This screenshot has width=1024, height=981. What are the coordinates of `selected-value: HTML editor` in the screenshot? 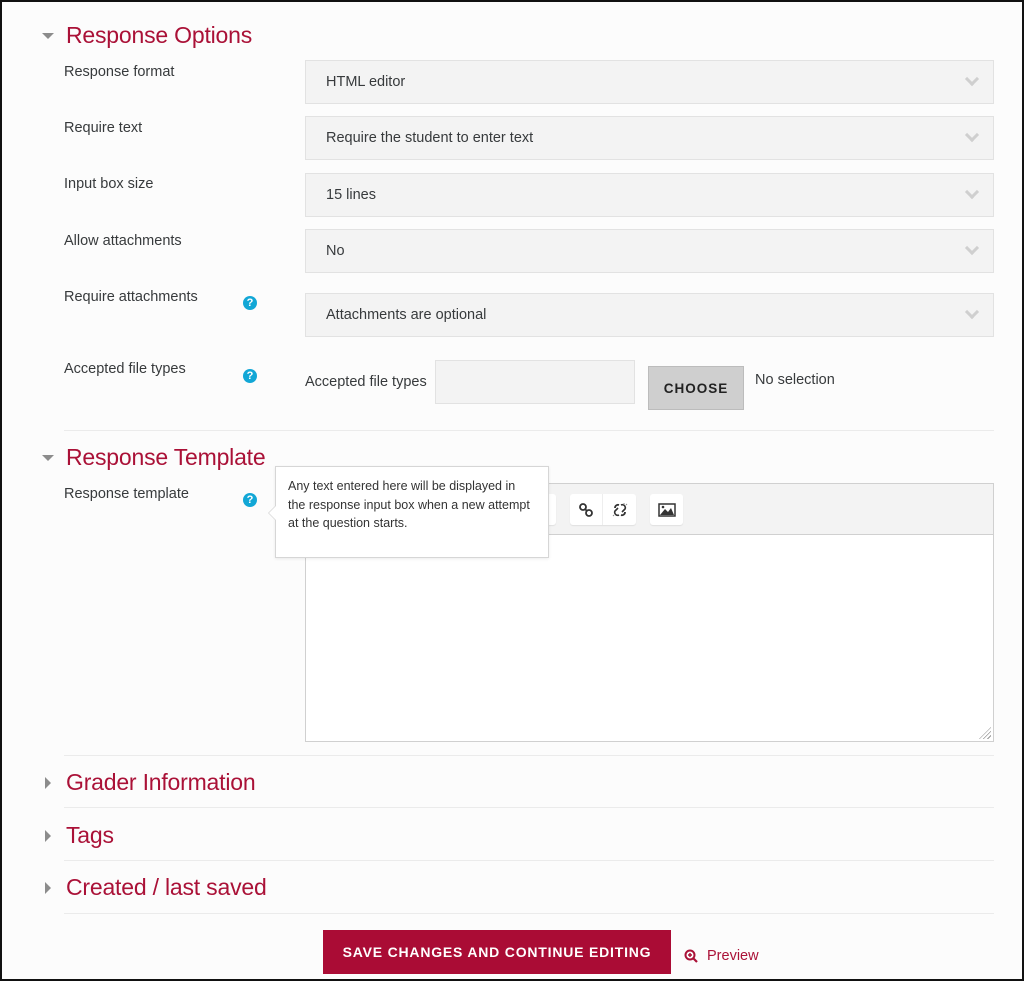 It's located at (366, 82).